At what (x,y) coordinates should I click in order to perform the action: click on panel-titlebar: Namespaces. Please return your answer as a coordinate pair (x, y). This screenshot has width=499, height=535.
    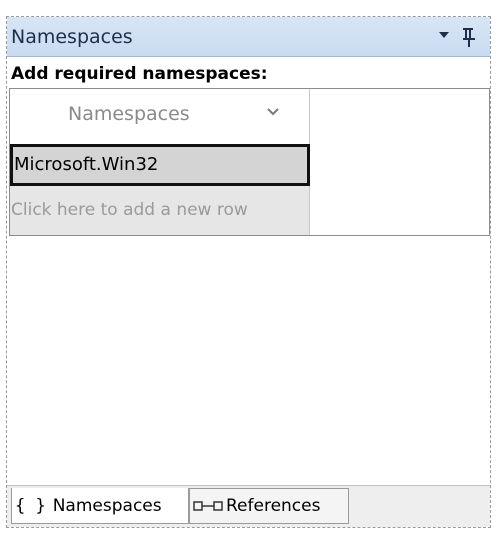
    Looking at the image, I should click on (248, 37).